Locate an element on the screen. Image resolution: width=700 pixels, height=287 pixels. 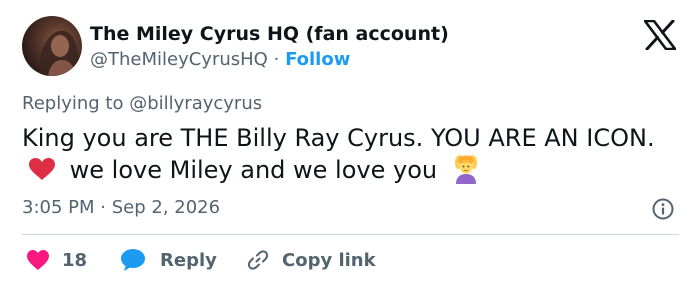
reply-mention-link: @billyraycyrus is located at coordinates (195, 103).